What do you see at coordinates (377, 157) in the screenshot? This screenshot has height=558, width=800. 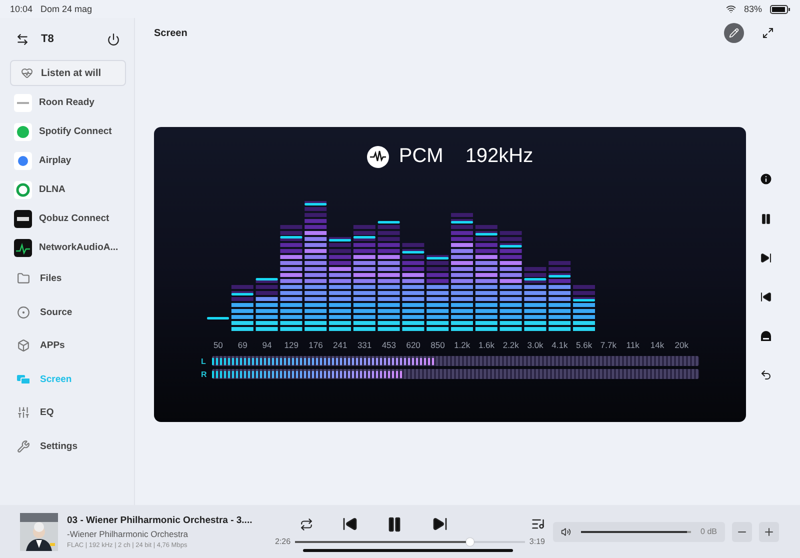 I see `waveform-icon` at bounding box center [377, 157].